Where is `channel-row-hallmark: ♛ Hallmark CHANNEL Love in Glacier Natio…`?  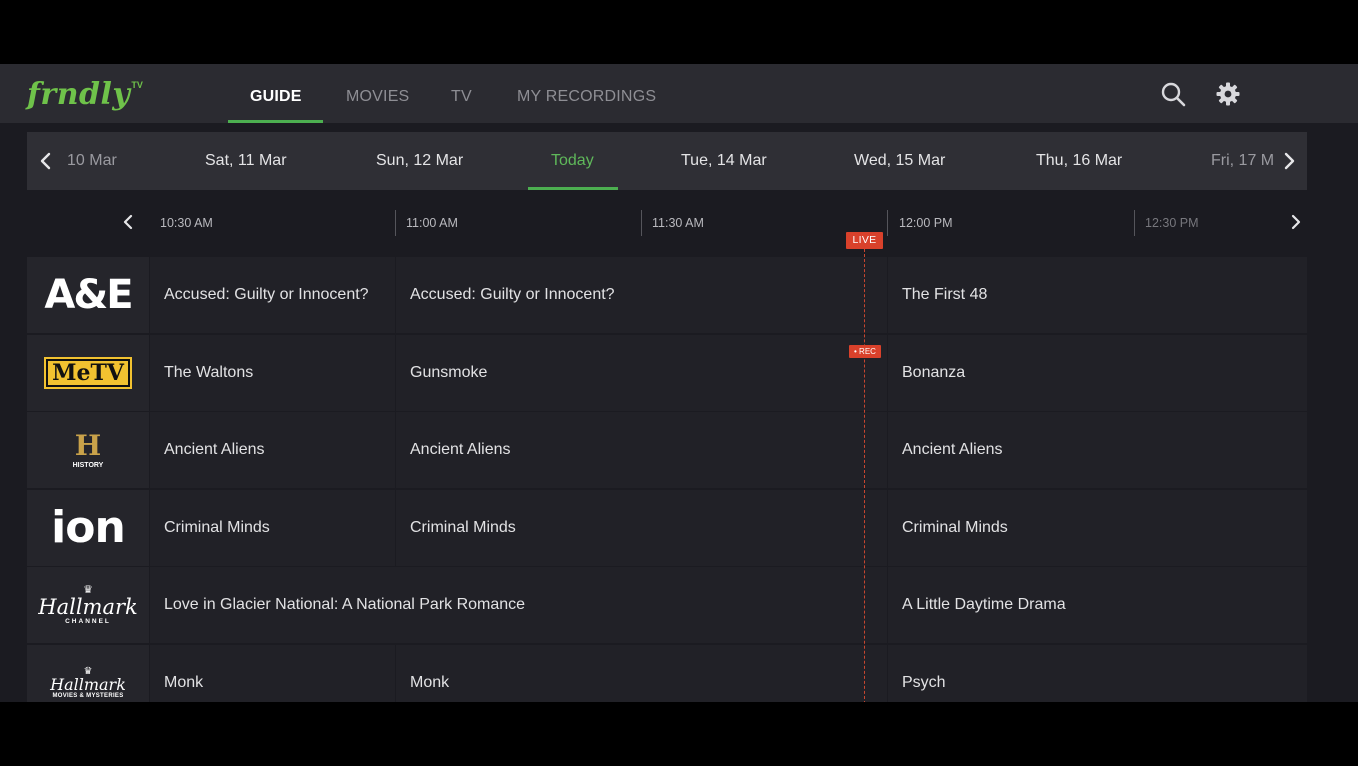
channel-row-hallmark: ♛ Hallmark CHANNEL Love in Glacier Natio… is located at coordinates (667, 605).